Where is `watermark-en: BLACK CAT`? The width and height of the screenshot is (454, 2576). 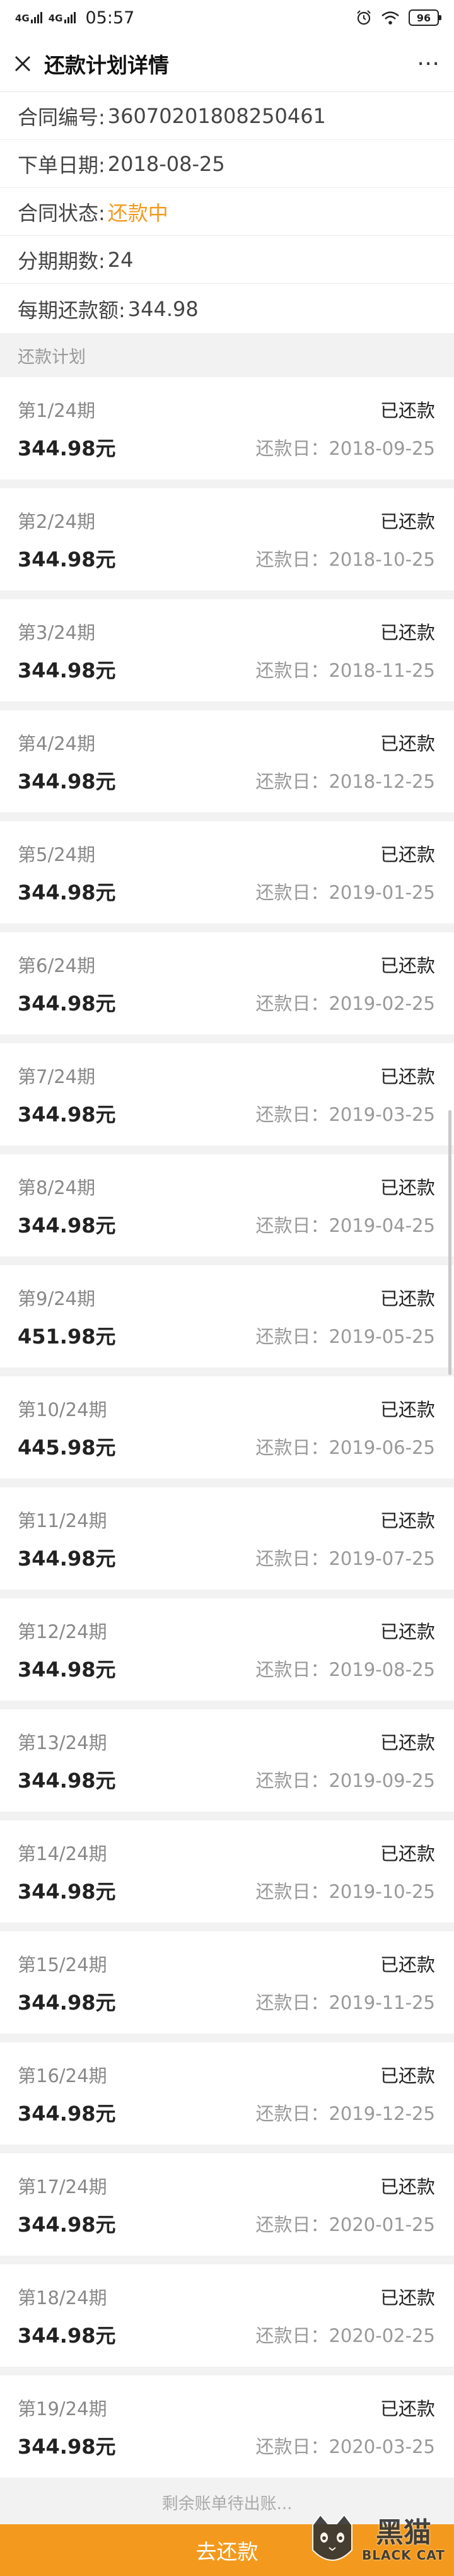 watermark-en: BLACK CAT is located at coordinates (403, 2555).